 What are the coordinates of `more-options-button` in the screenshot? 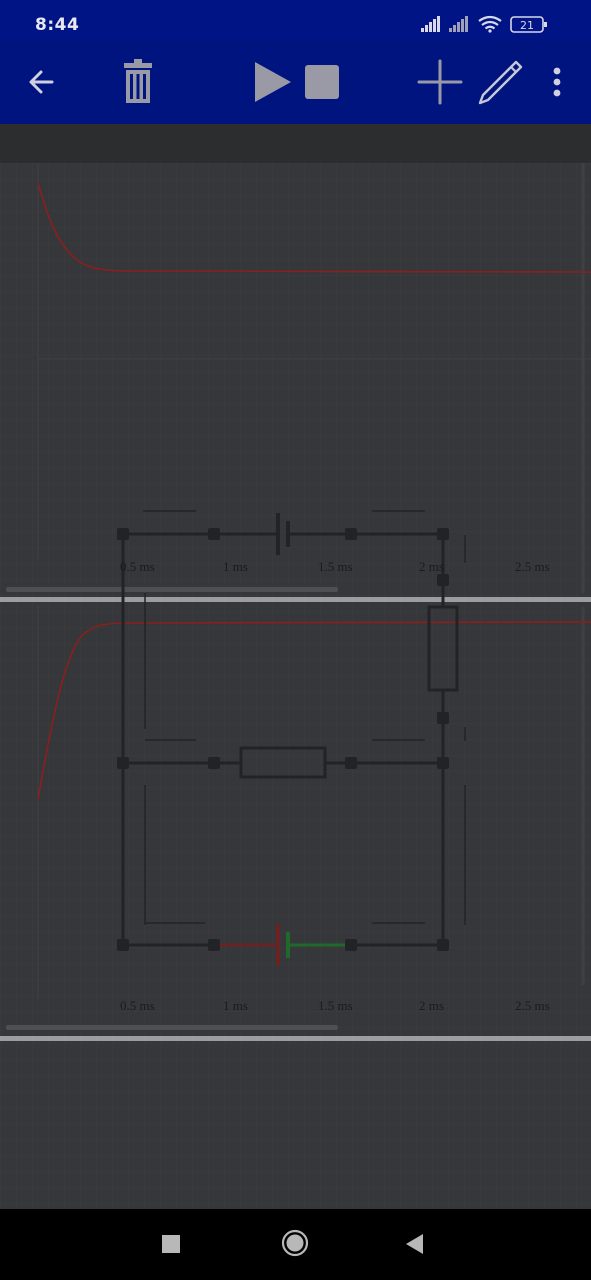 It's located at (557, 82).